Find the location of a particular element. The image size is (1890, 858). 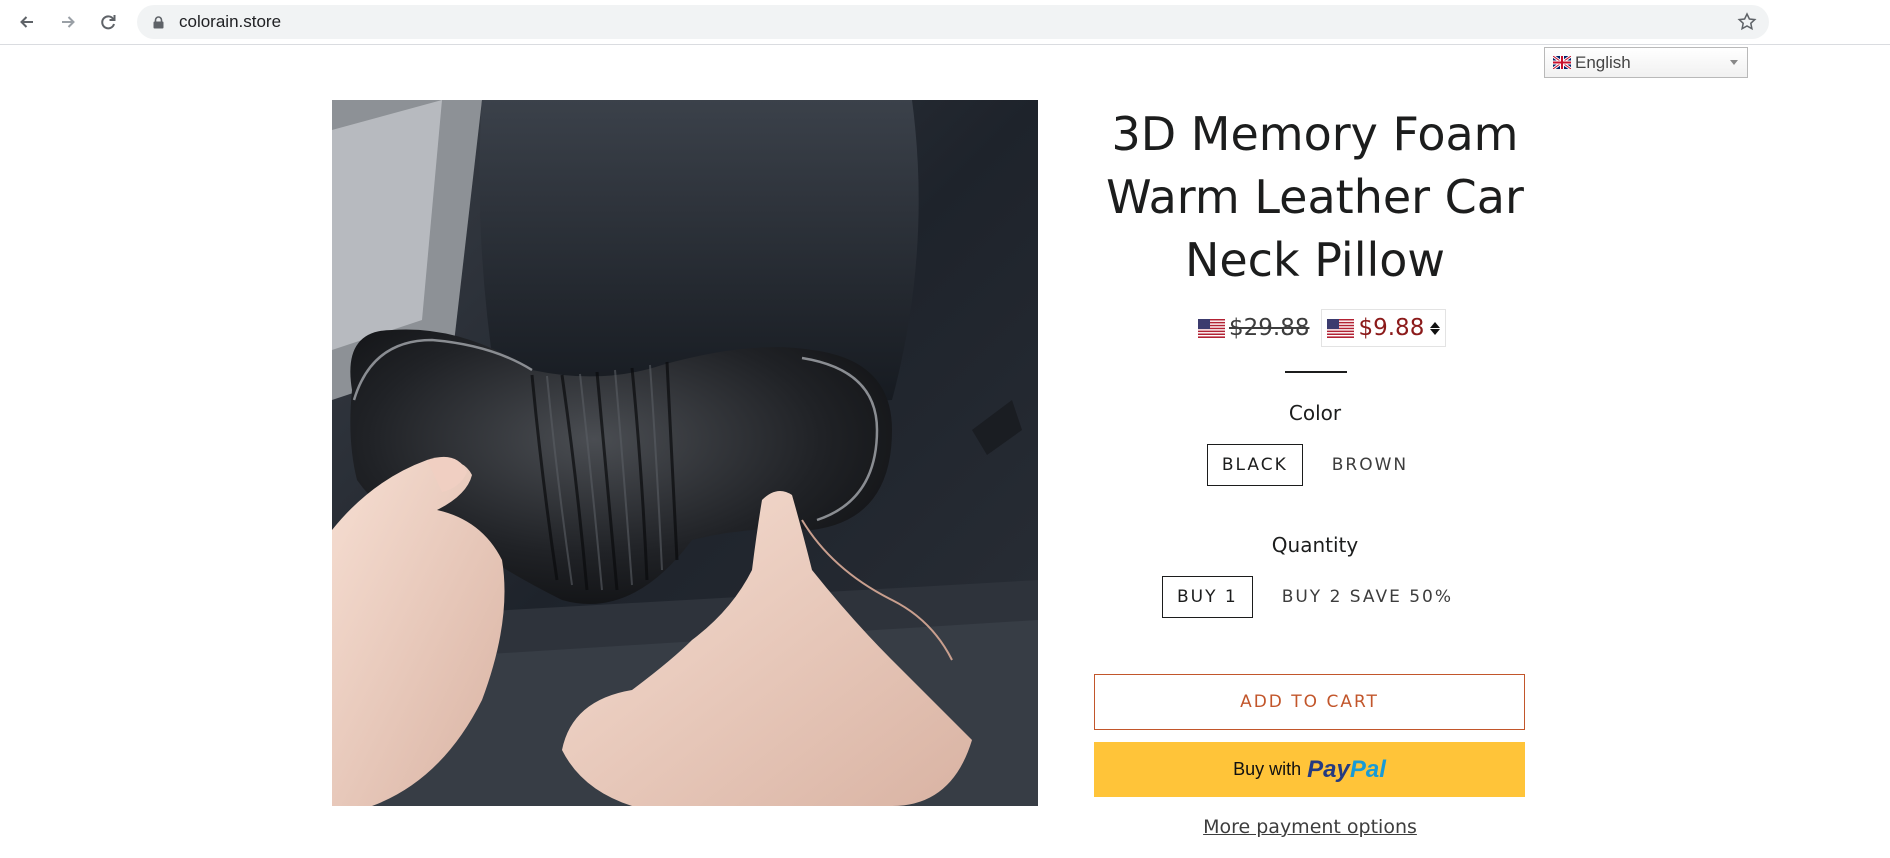

price-block: $29.88 $9.88 is located at coordinates (1322, 328).